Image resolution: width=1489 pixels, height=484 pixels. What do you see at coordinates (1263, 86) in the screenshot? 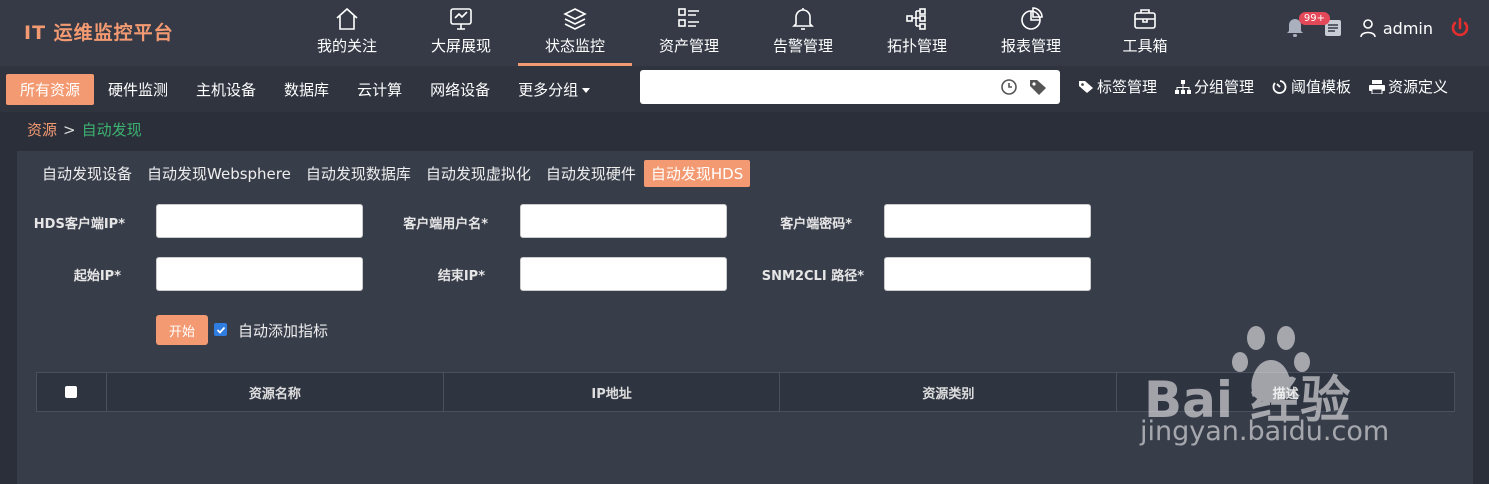
I see `toolbar-links: 标签管理 分组管理 阈值模板 资源定义` at bounding box center [1263, 86].